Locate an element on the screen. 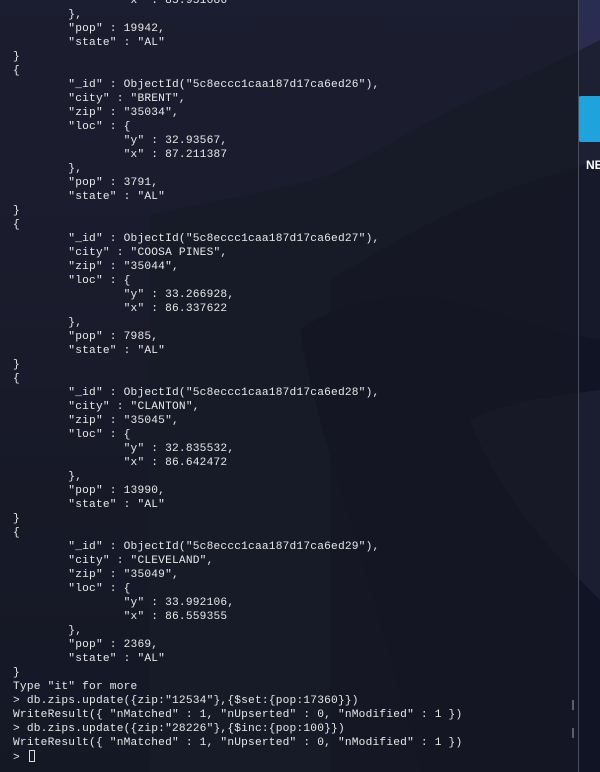  terminal-line: "zip" : "35044", is located at coordinates (96, 267).